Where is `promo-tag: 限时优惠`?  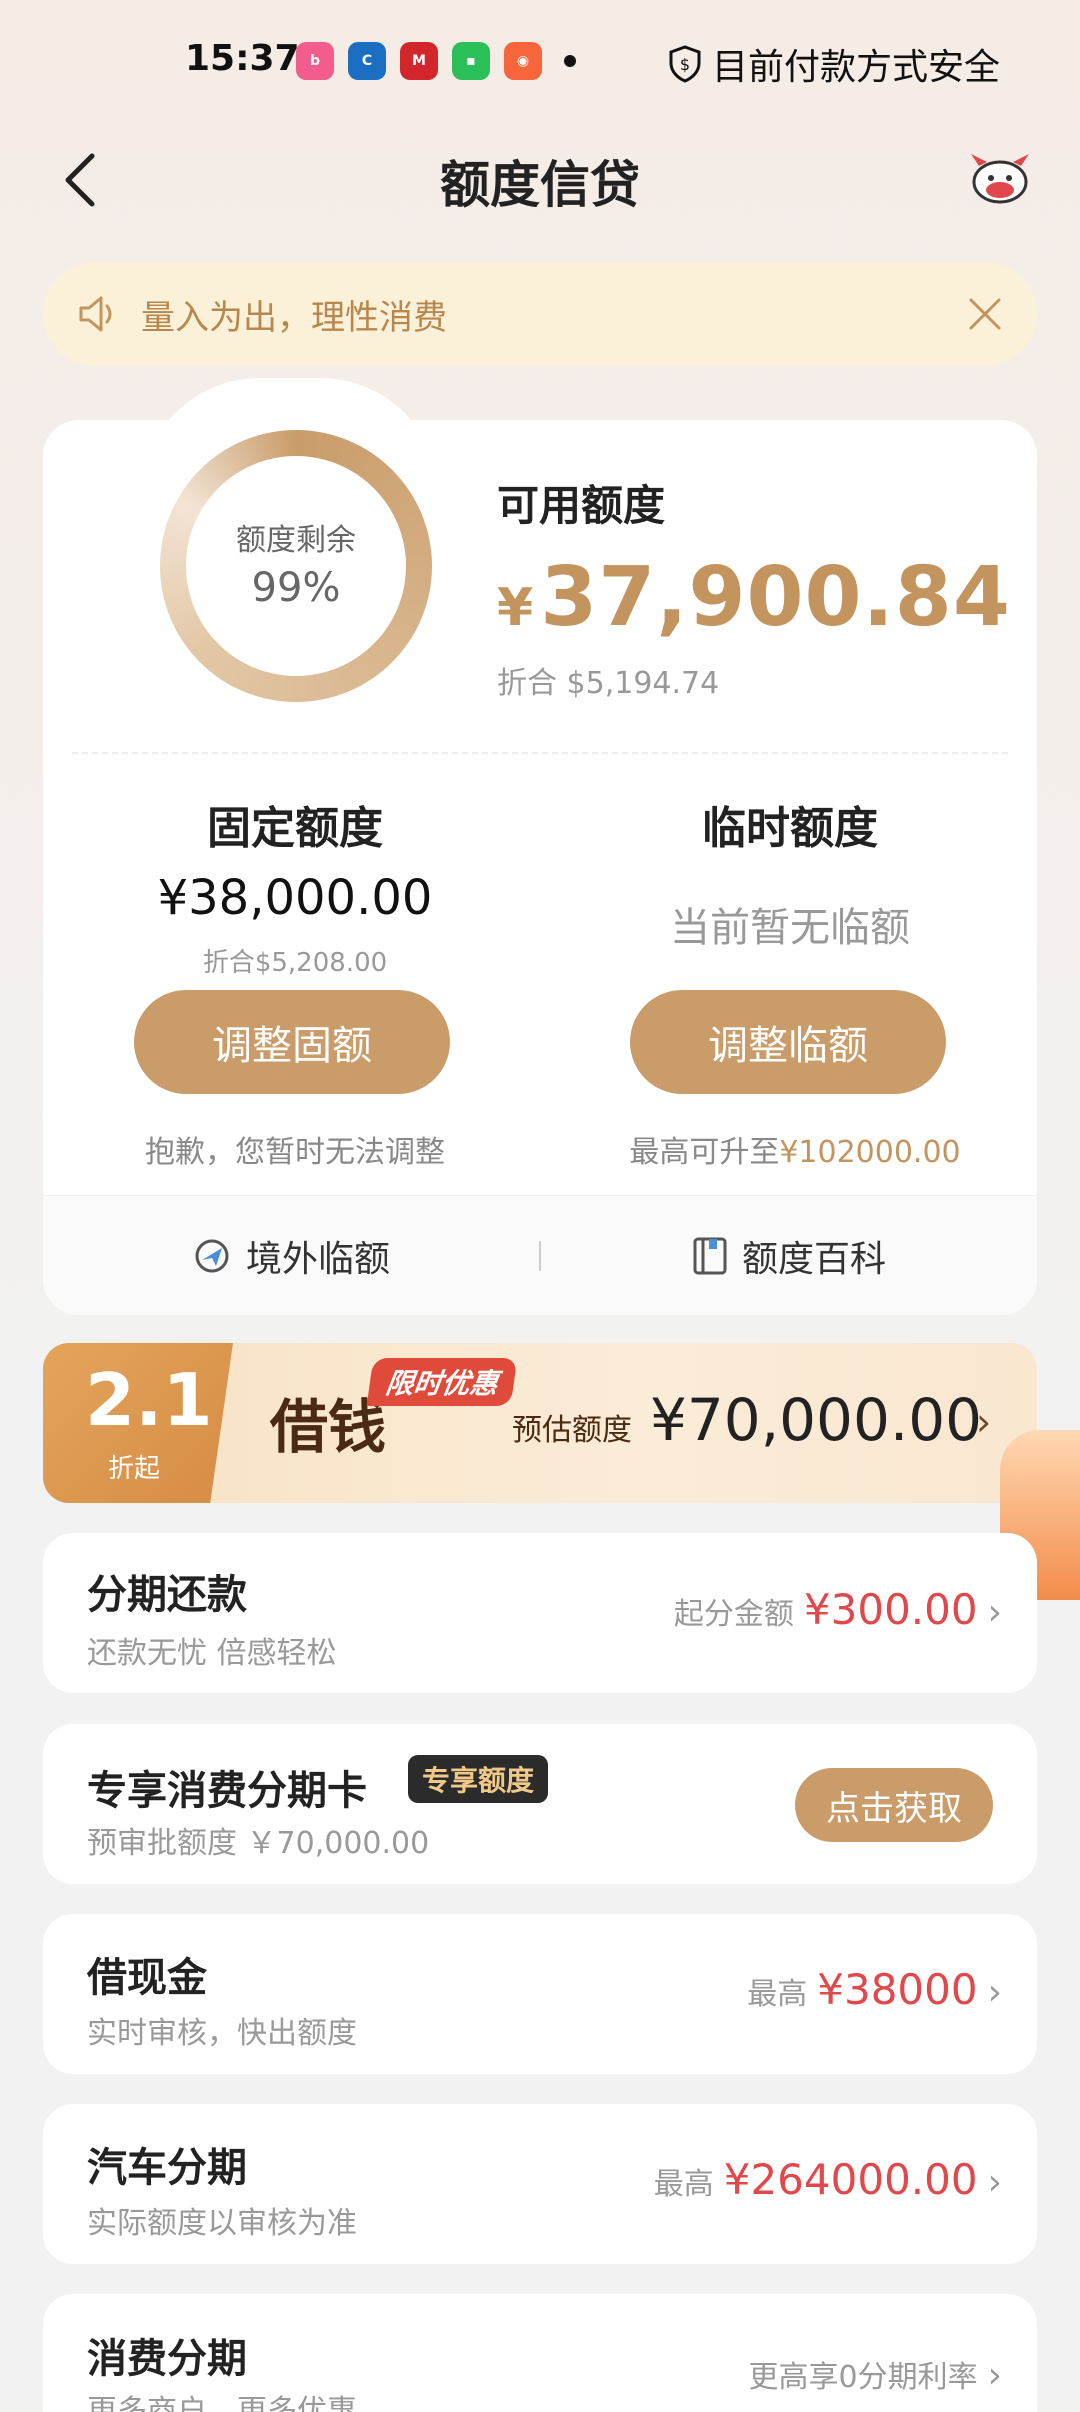 promo-tag: 限时优惠 is located at coordinates (442, 1382).